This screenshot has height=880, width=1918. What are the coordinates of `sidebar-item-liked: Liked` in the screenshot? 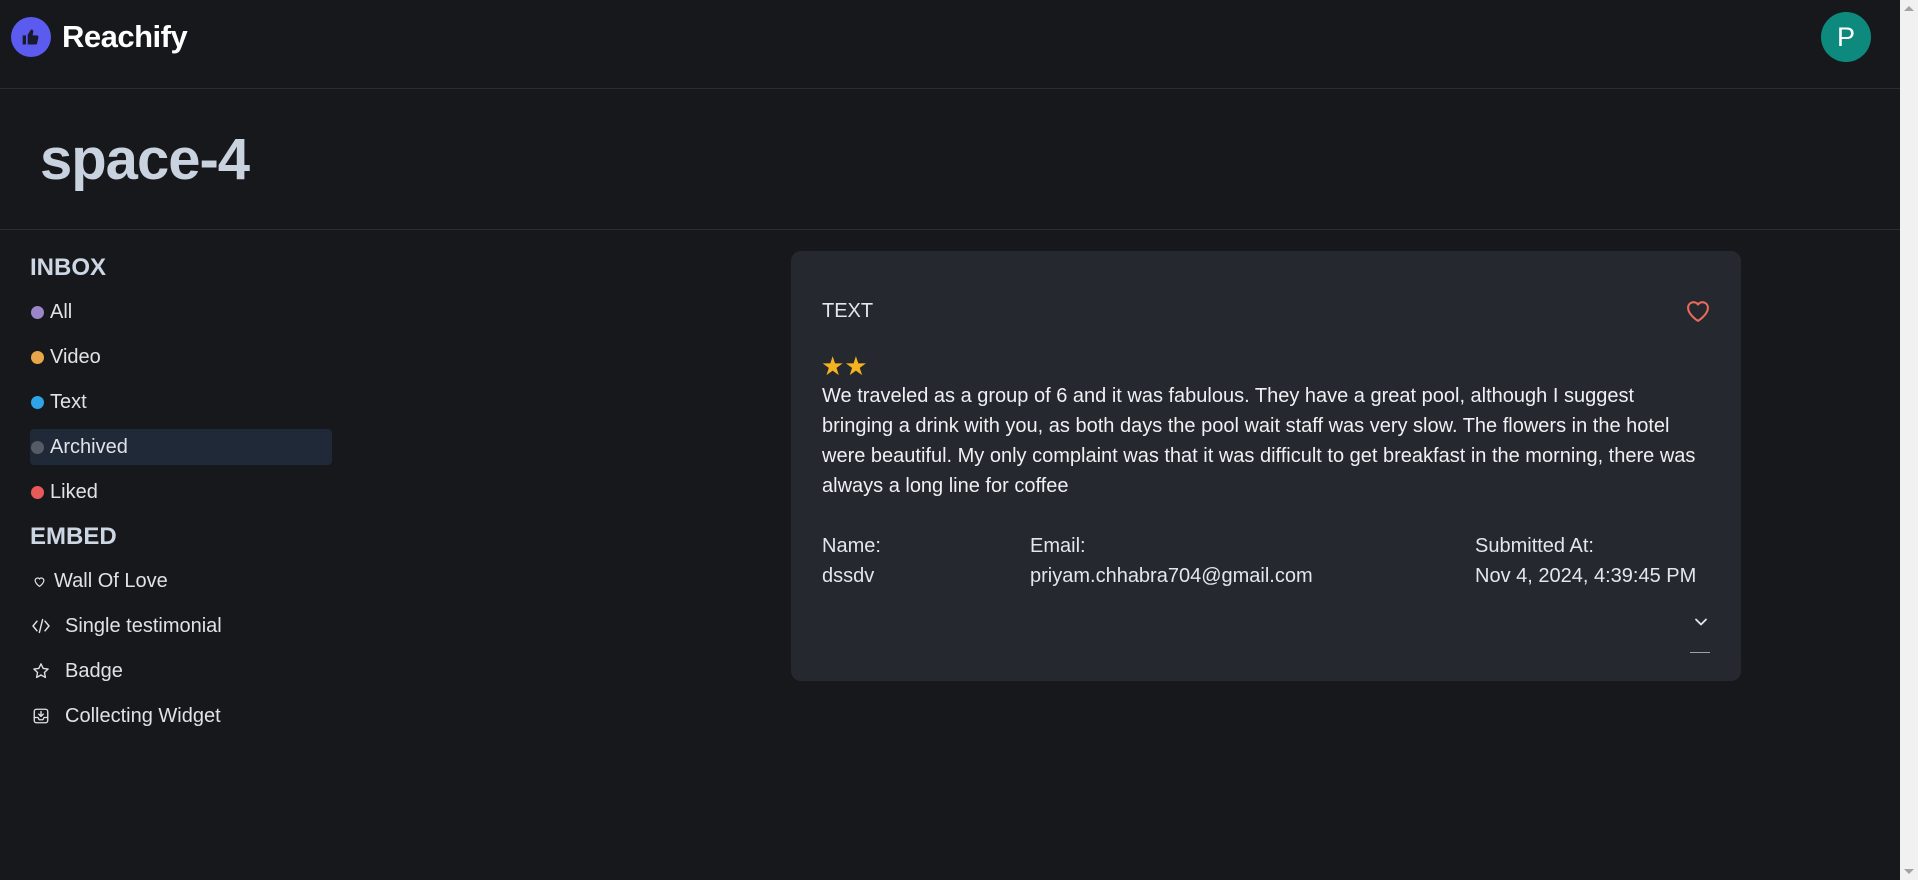 It's located at (181, 492).